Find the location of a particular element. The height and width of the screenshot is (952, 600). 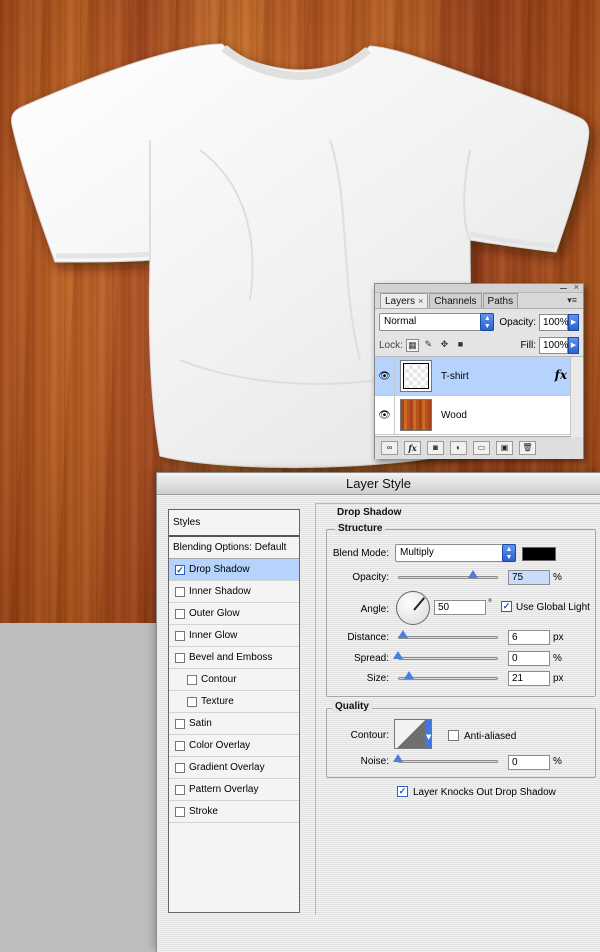

spread-input: 0 is located at coordinates (529, 658).